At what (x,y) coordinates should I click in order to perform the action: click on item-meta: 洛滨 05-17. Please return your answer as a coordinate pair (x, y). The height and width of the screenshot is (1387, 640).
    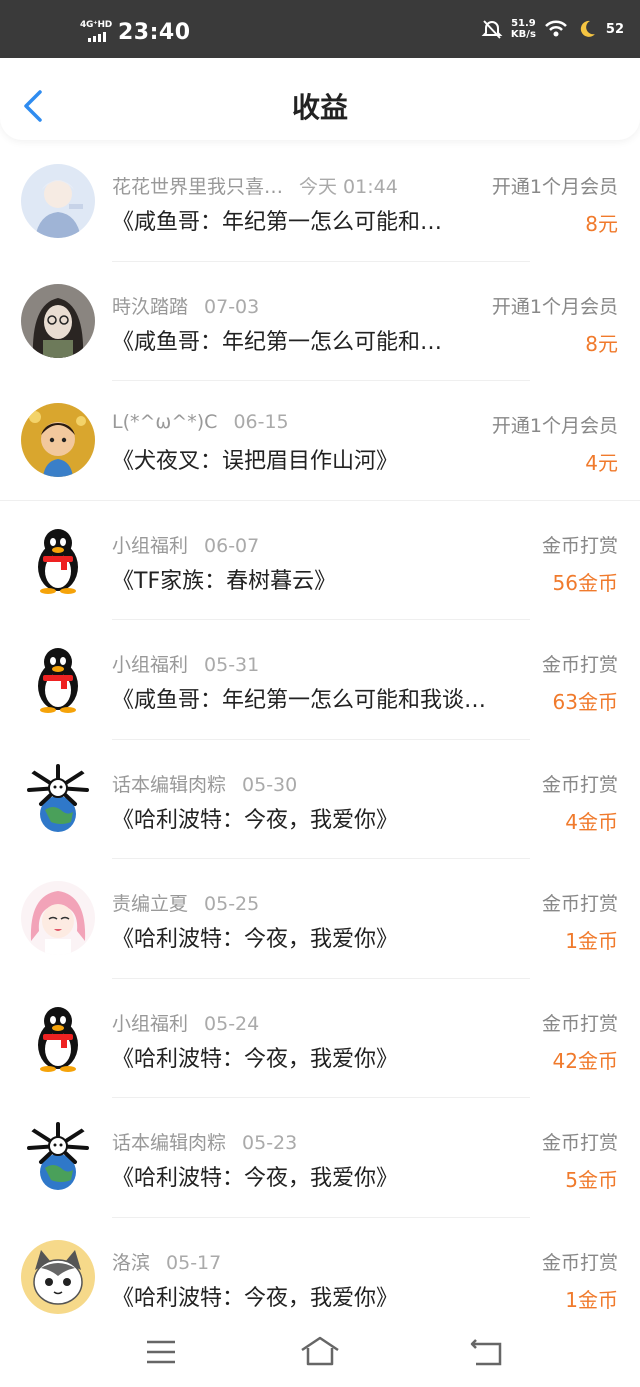
    Looking at the image, I should click on (166, 1261).